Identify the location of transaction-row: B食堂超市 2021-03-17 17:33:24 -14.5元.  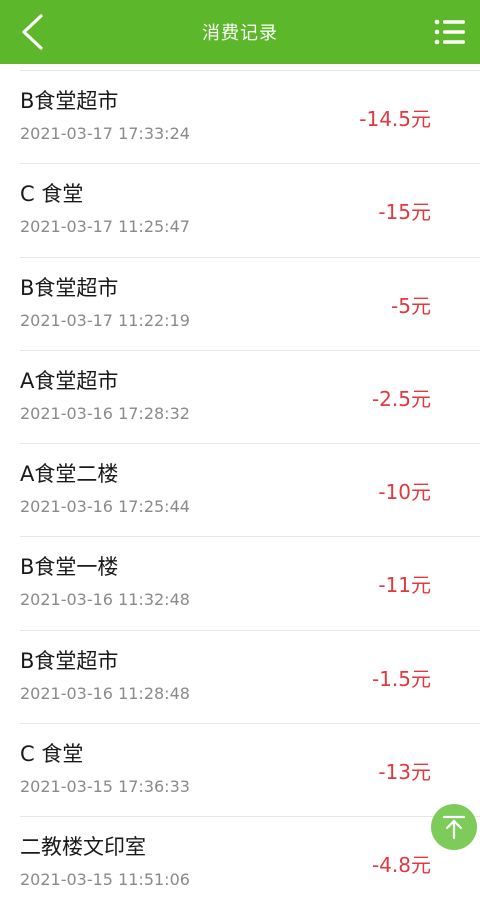
(250, 118).